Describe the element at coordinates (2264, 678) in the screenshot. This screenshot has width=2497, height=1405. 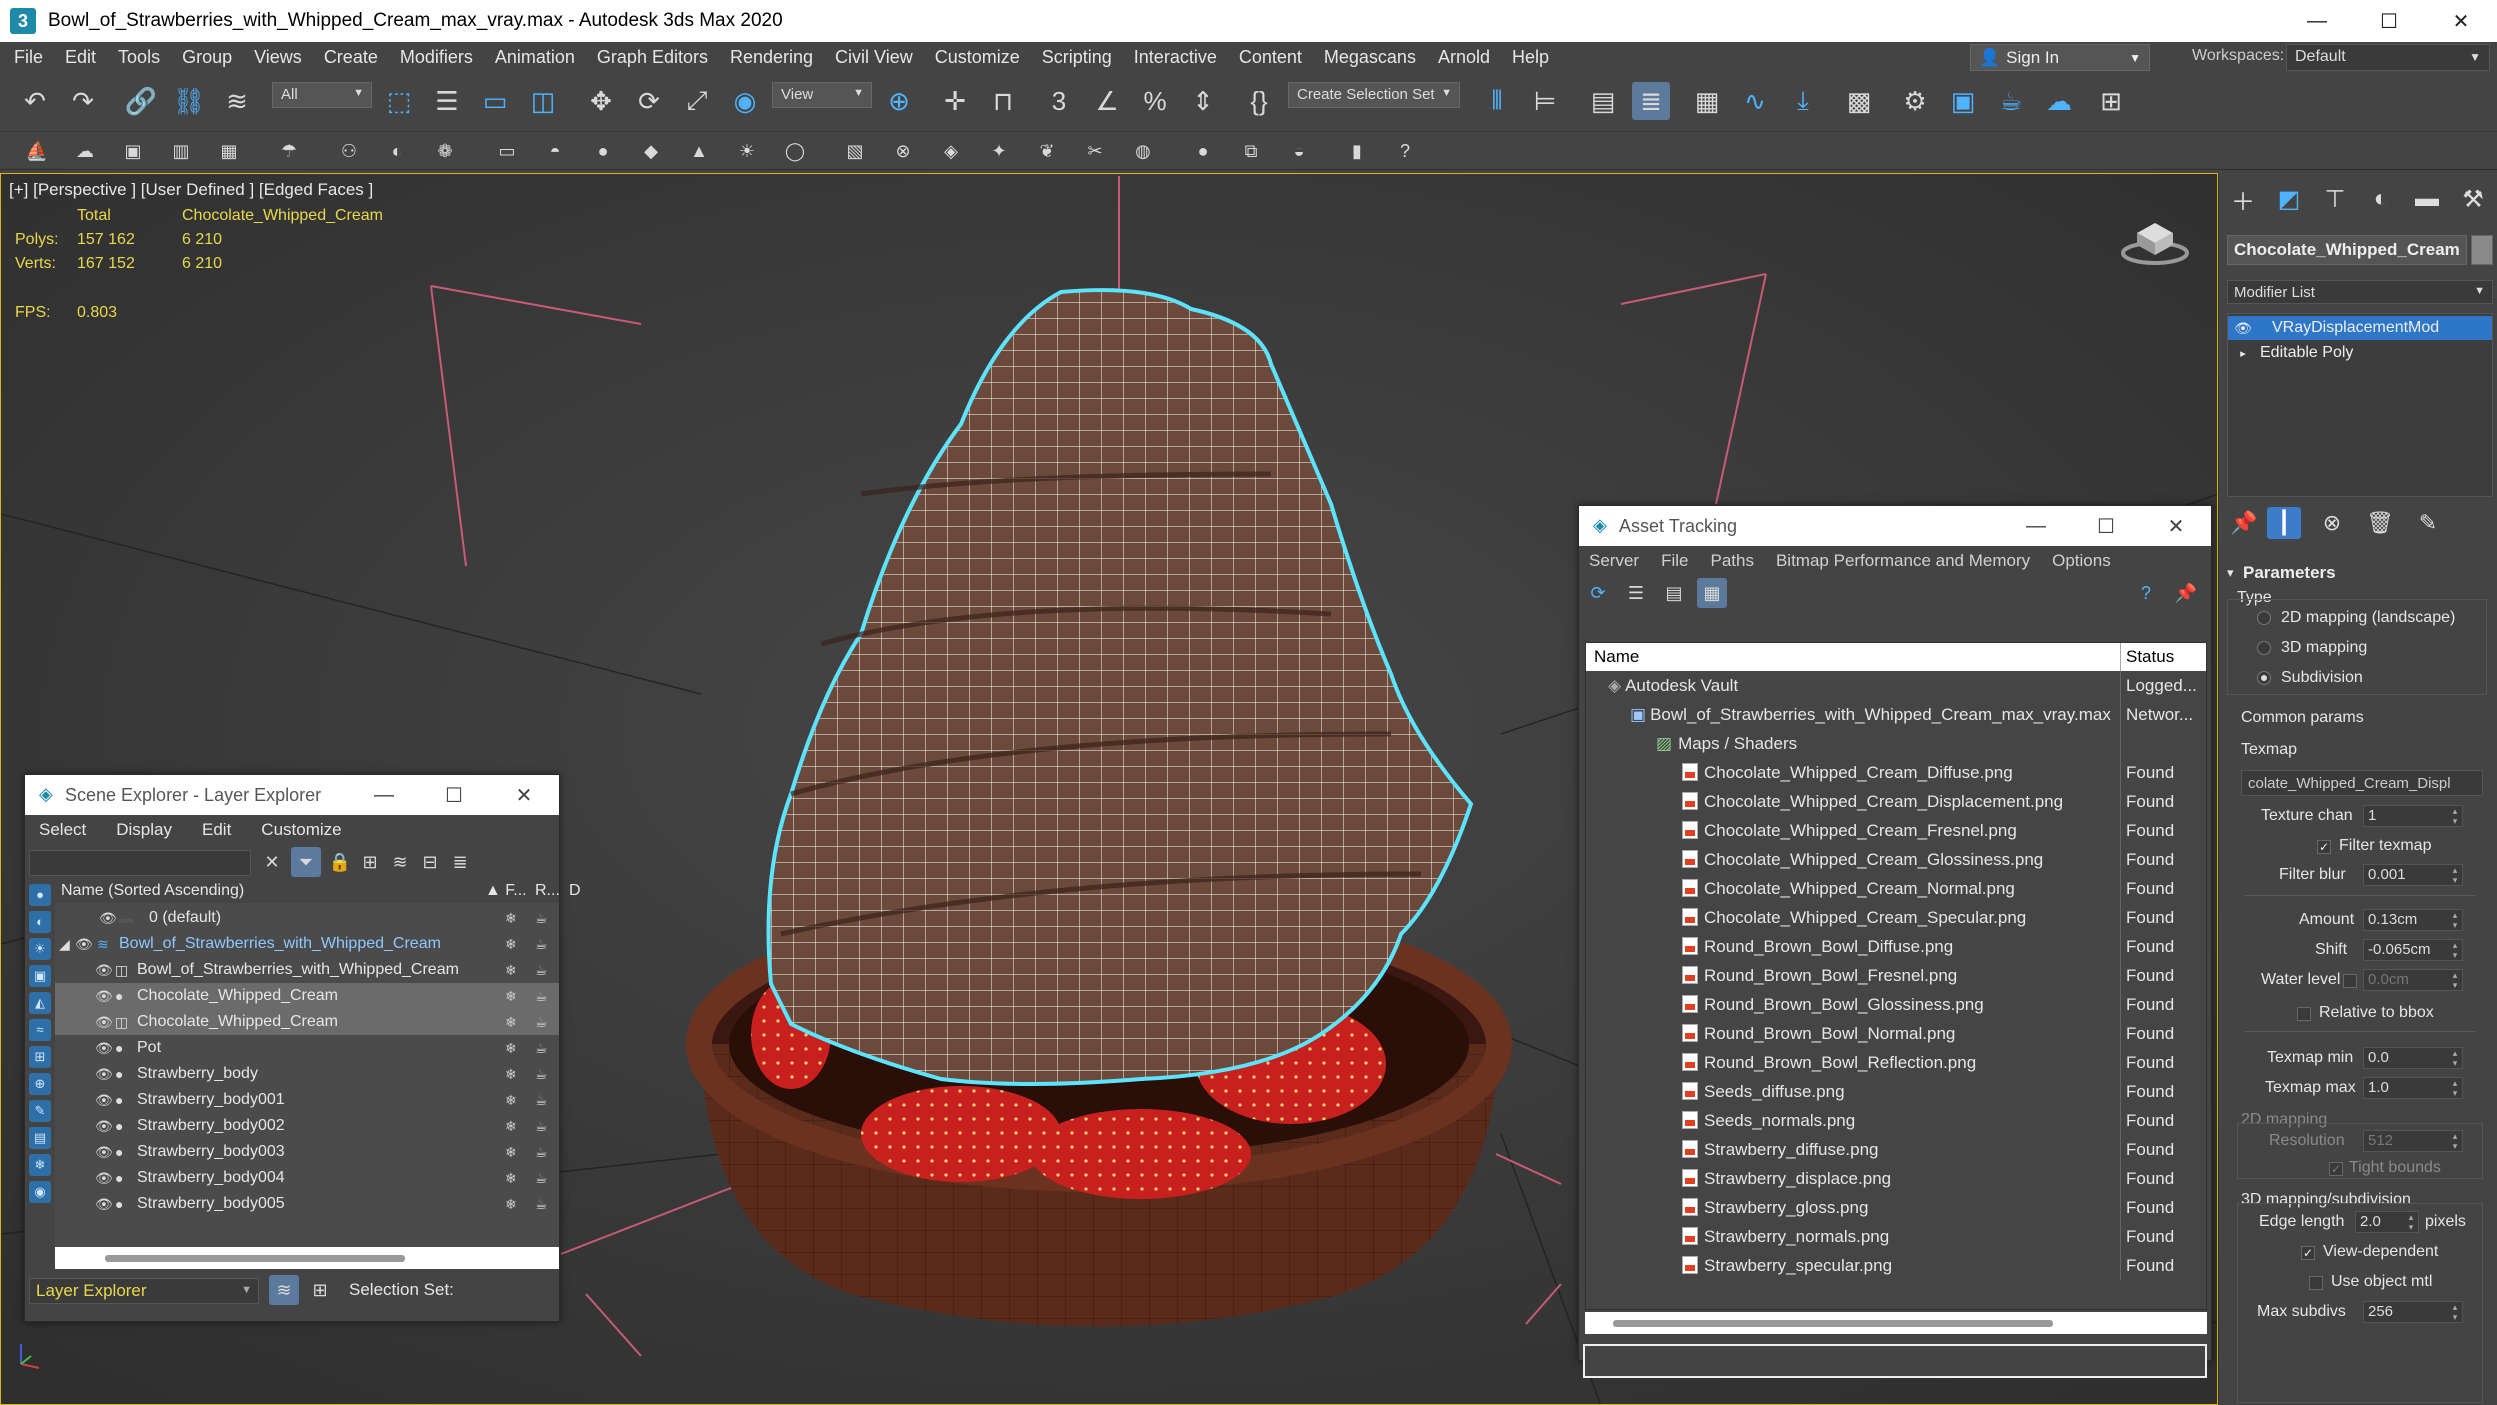
I see `radio-subdivision` at that location.